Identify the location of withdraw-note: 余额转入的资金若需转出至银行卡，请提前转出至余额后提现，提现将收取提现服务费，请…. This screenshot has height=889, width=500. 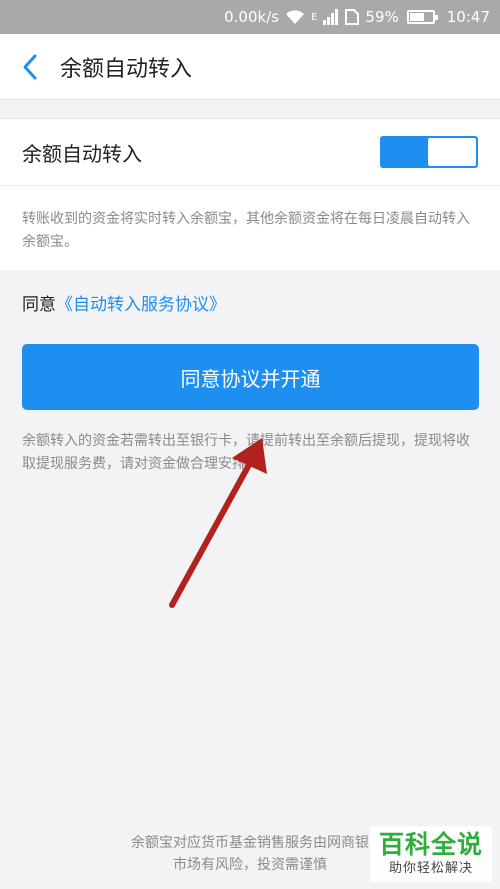
(246, 452).